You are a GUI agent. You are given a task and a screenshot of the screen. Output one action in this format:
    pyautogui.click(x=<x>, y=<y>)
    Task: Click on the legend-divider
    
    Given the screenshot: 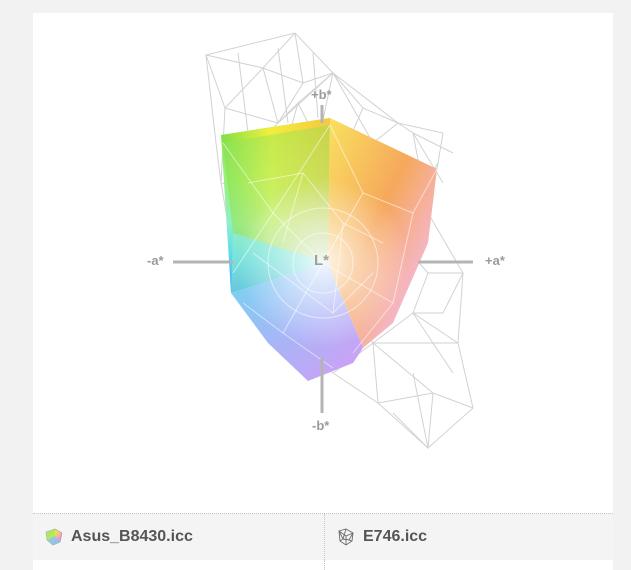 What is the action you would take?
    pyautogui.click(x=324, y=565)
    